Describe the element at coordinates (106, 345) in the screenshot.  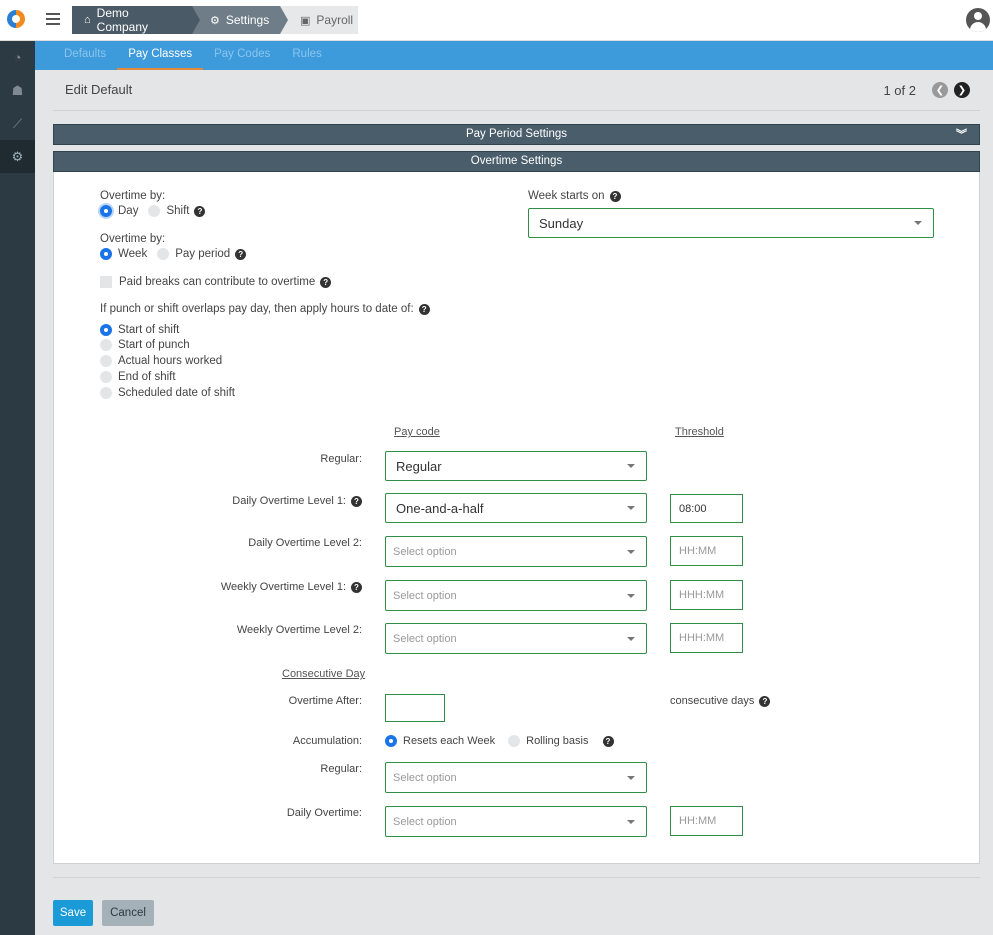
I see `radio-start-of-punch` at that location.